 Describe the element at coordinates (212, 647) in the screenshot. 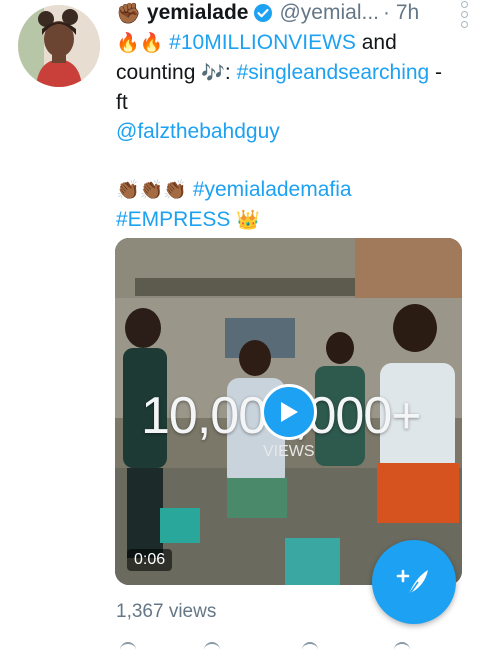

I see `retweet-icon` at that location.